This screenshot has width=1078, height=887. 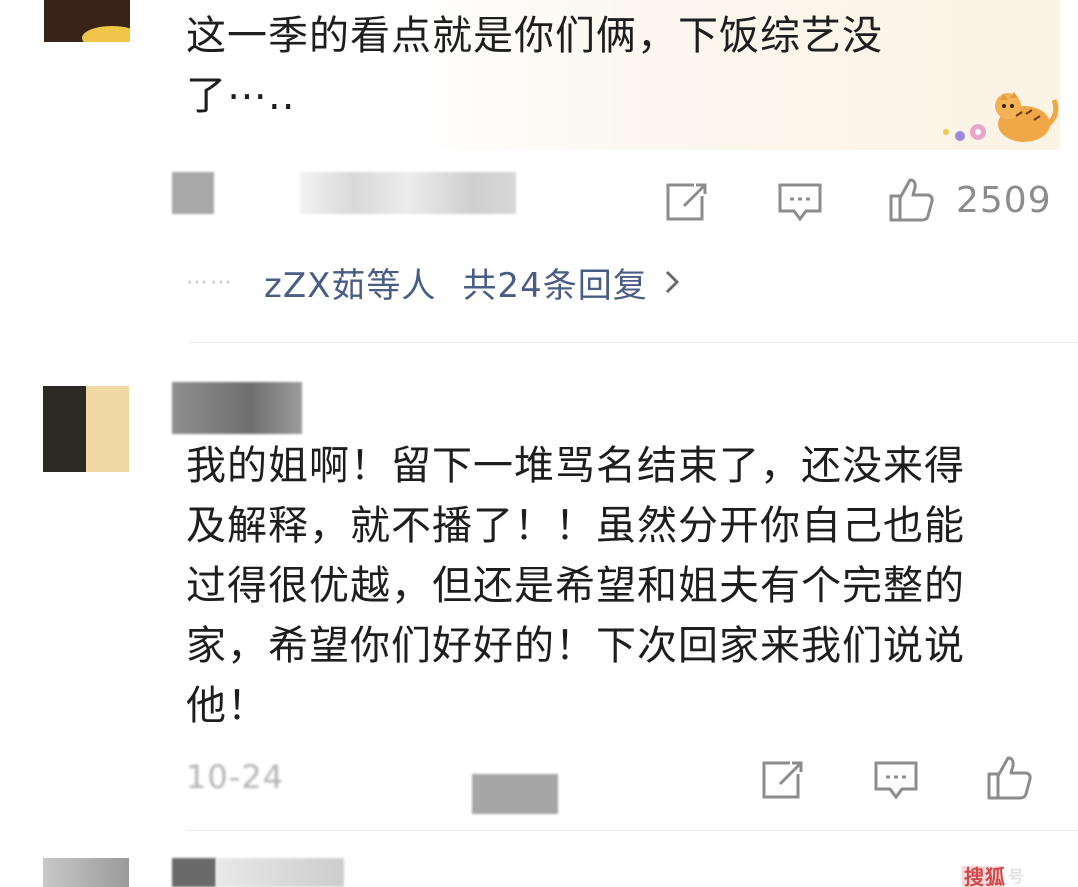 I want to click on comment-line: 家，希望你们好好的！下次回家来我们说说, so click(x=575, y=646).